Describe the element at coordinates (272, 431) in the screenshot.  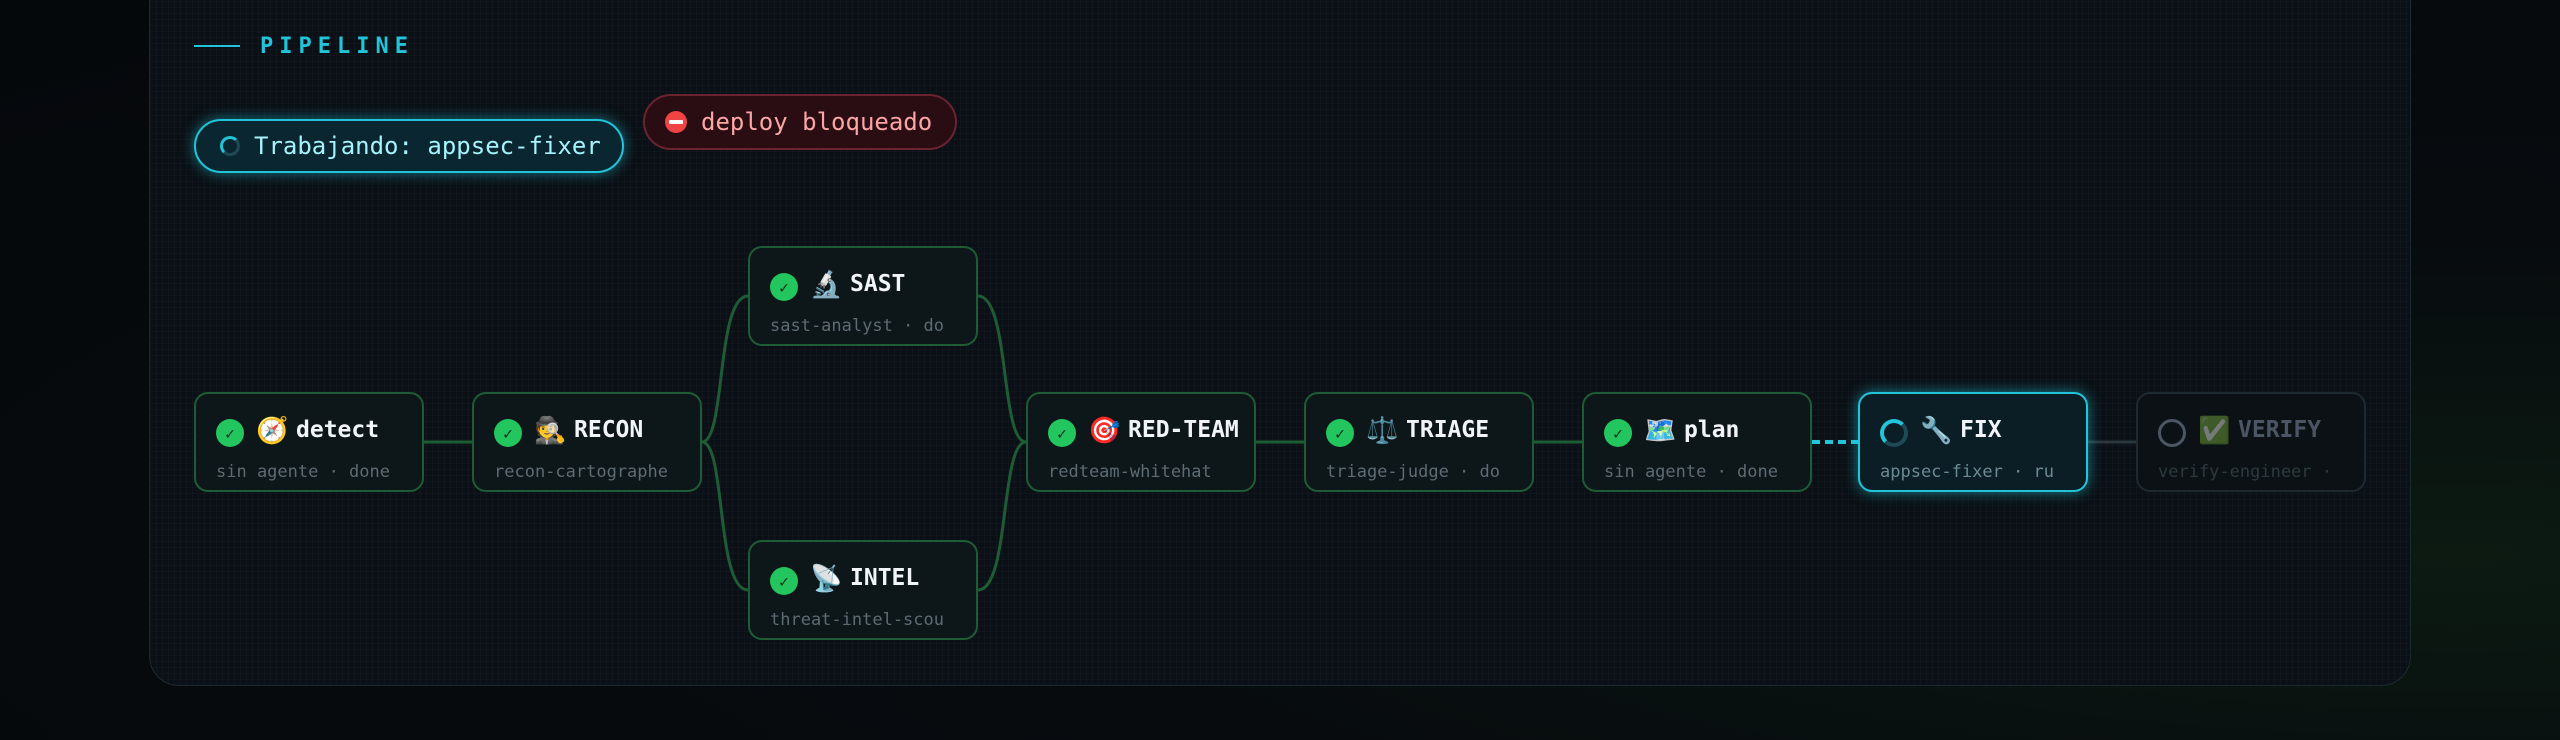
I see `compass-icon: 🧭` at that location.